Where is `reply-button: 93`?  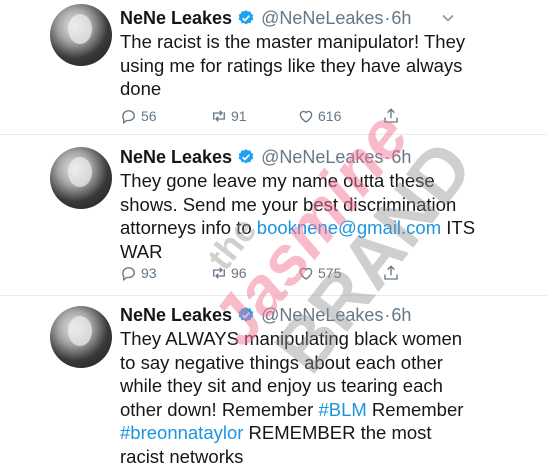 reply-button: 93 is located at coordinates (138, 273).